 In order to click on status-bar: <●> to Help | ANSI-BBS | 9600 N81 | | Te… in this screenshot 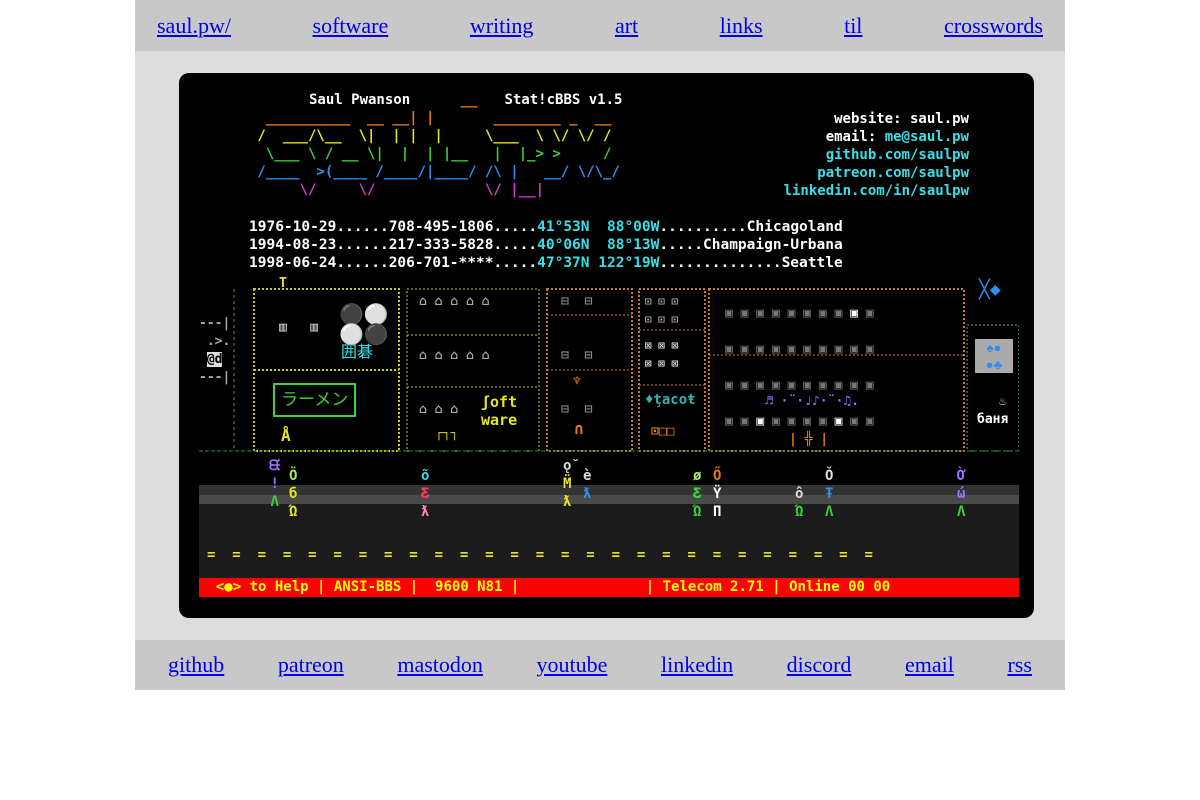, I will do `click(609, 587)`.